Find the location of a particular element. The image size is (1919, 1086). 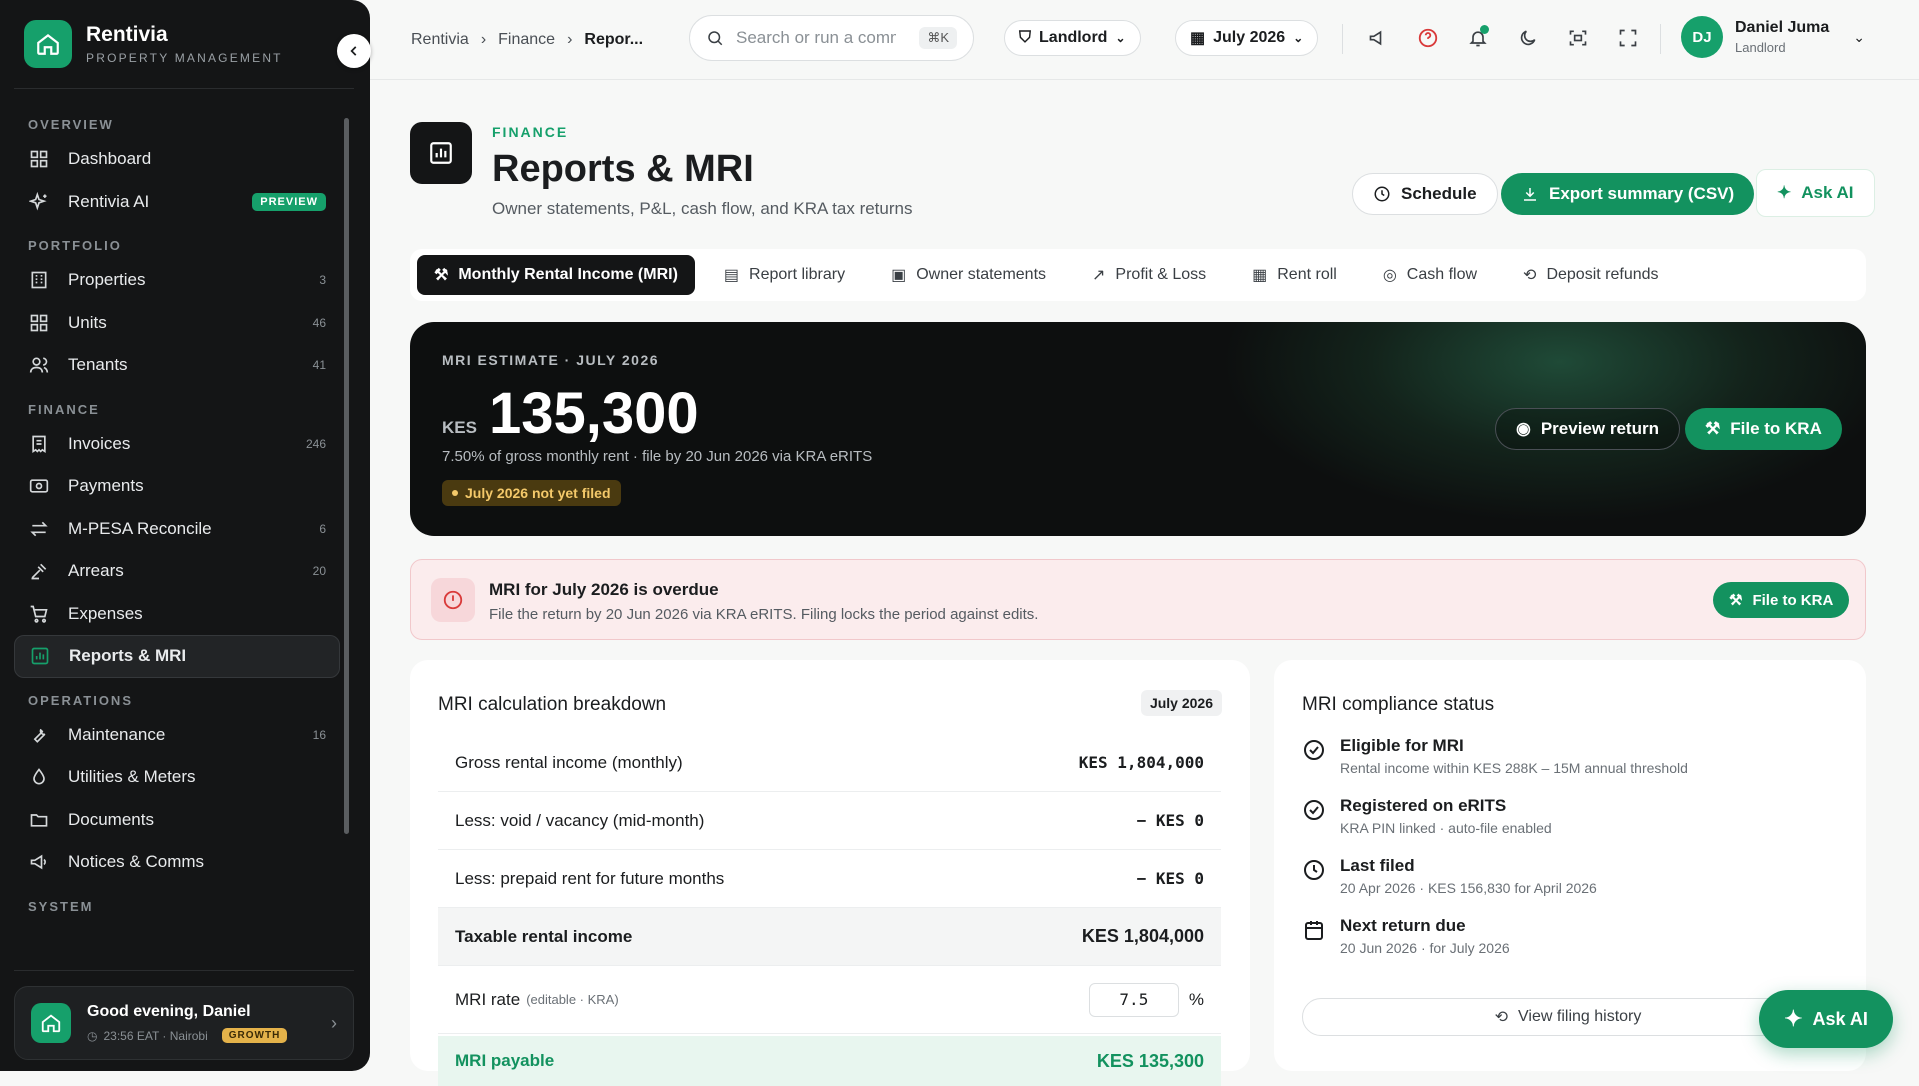

sidebar-item-reports-mri: Reports & MRI is located at coordinates (177, 656).